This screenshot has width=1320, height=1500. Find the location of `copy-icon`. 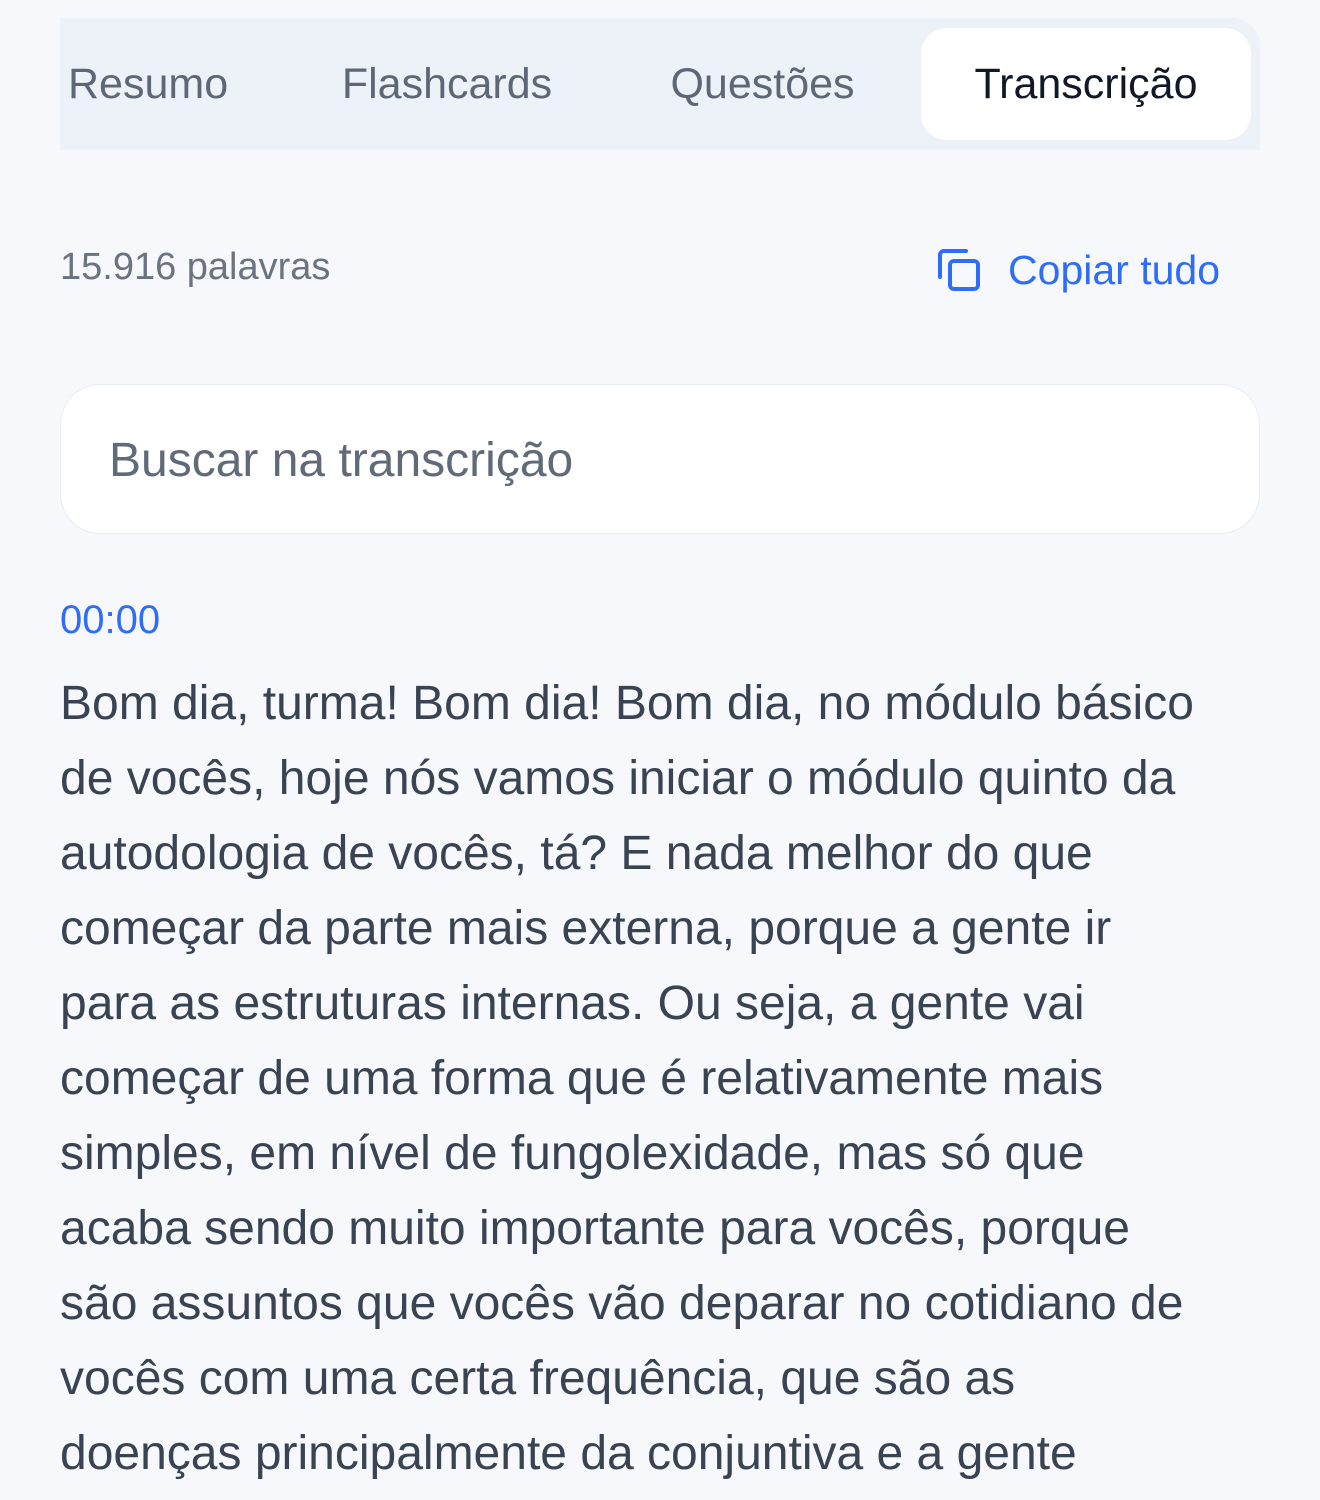

copy-icon is located at coordinates (959, 270).